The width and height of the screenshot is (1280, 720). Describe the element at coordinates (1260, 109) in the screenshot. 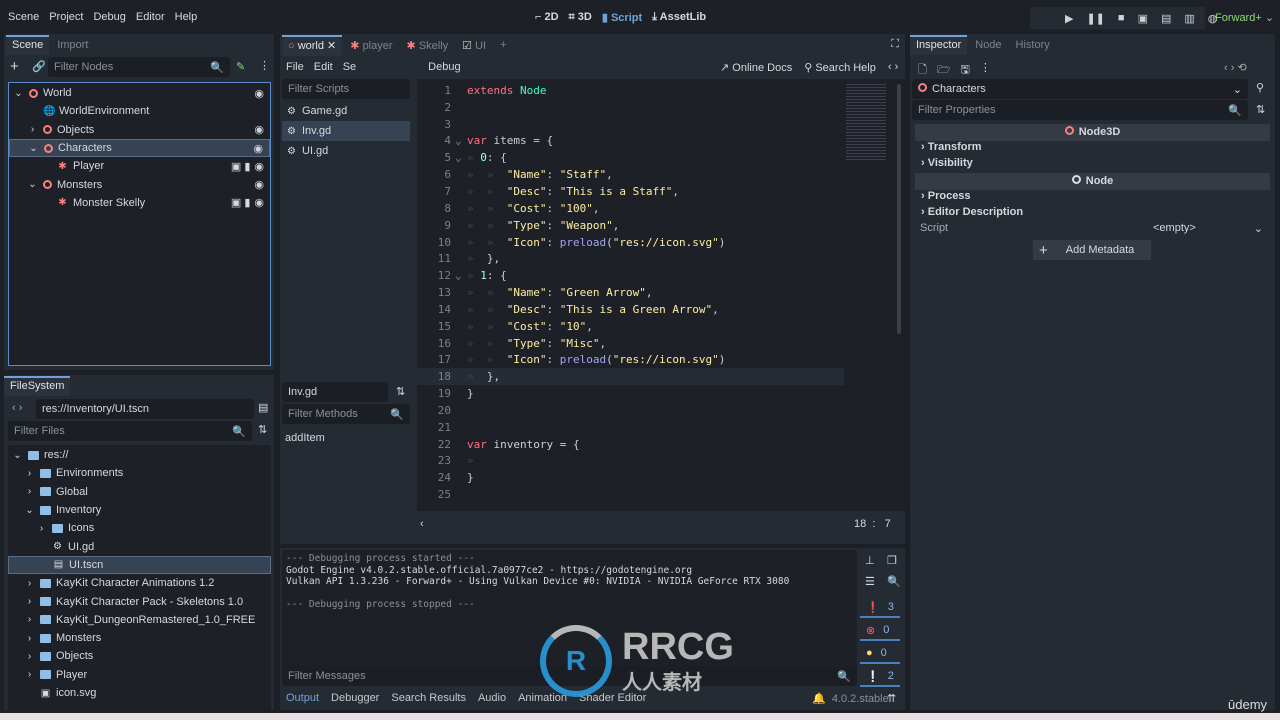

I see `property-options-icon: ⇅` at that location.